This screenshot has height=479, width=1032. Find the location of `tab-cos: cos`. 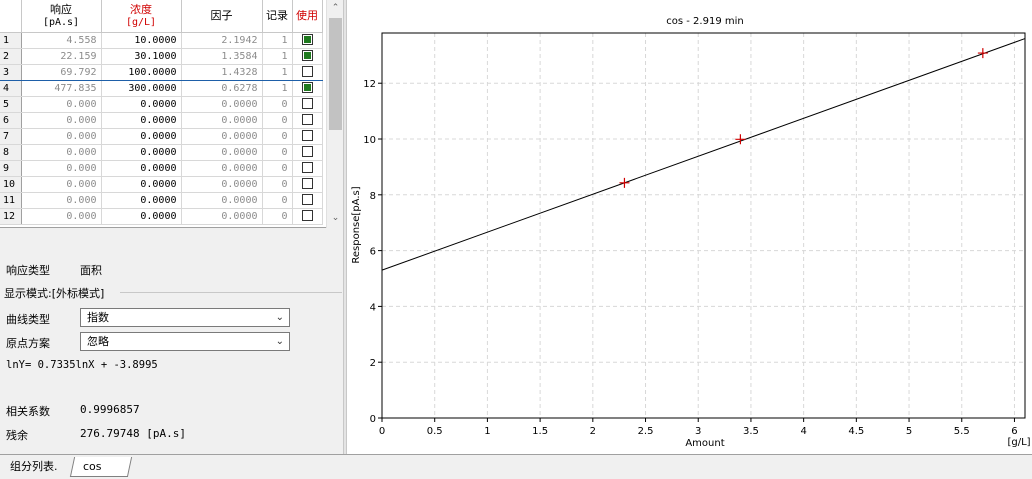

tab-cos: cos is located at coordinates (101, 467).